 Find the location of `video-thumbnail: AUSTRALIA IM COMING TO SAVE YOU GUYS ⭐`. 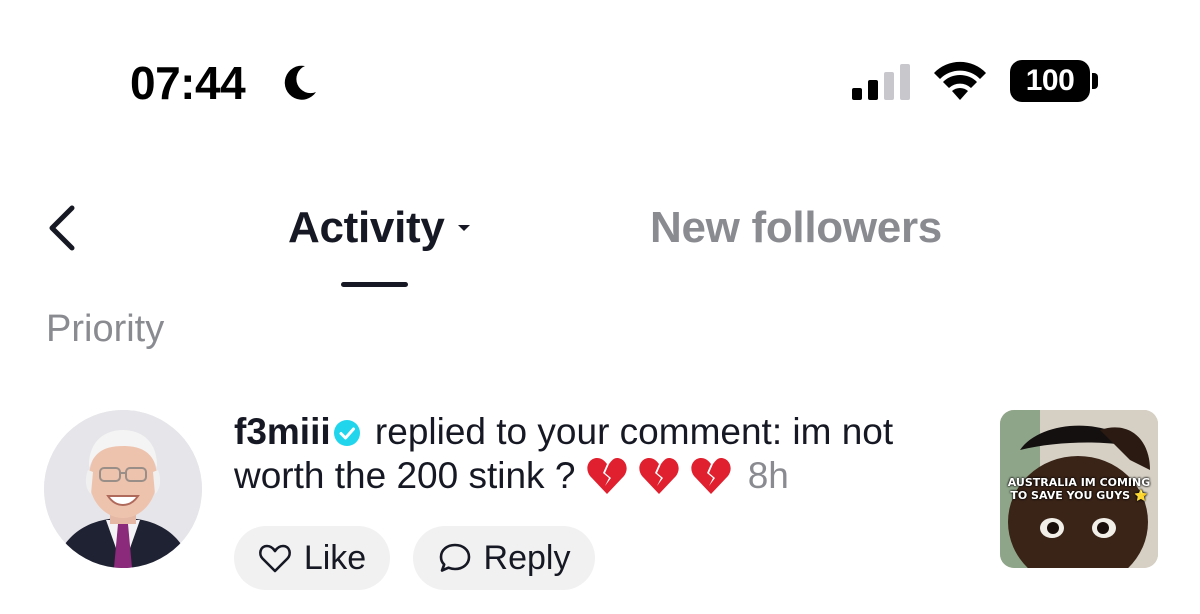

video-thumbnail: AUSTRALIA IM COMING TO SAVE YOU GUYS ⭐ is located at coordinates (1079, 489).